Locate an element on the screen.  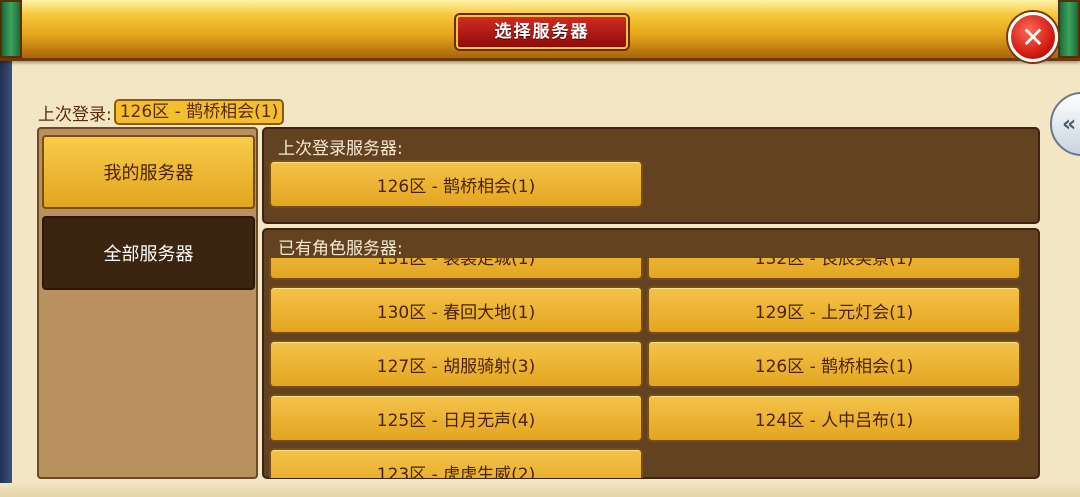
close-icon: ✕ is located at coordinates (1033, 37).